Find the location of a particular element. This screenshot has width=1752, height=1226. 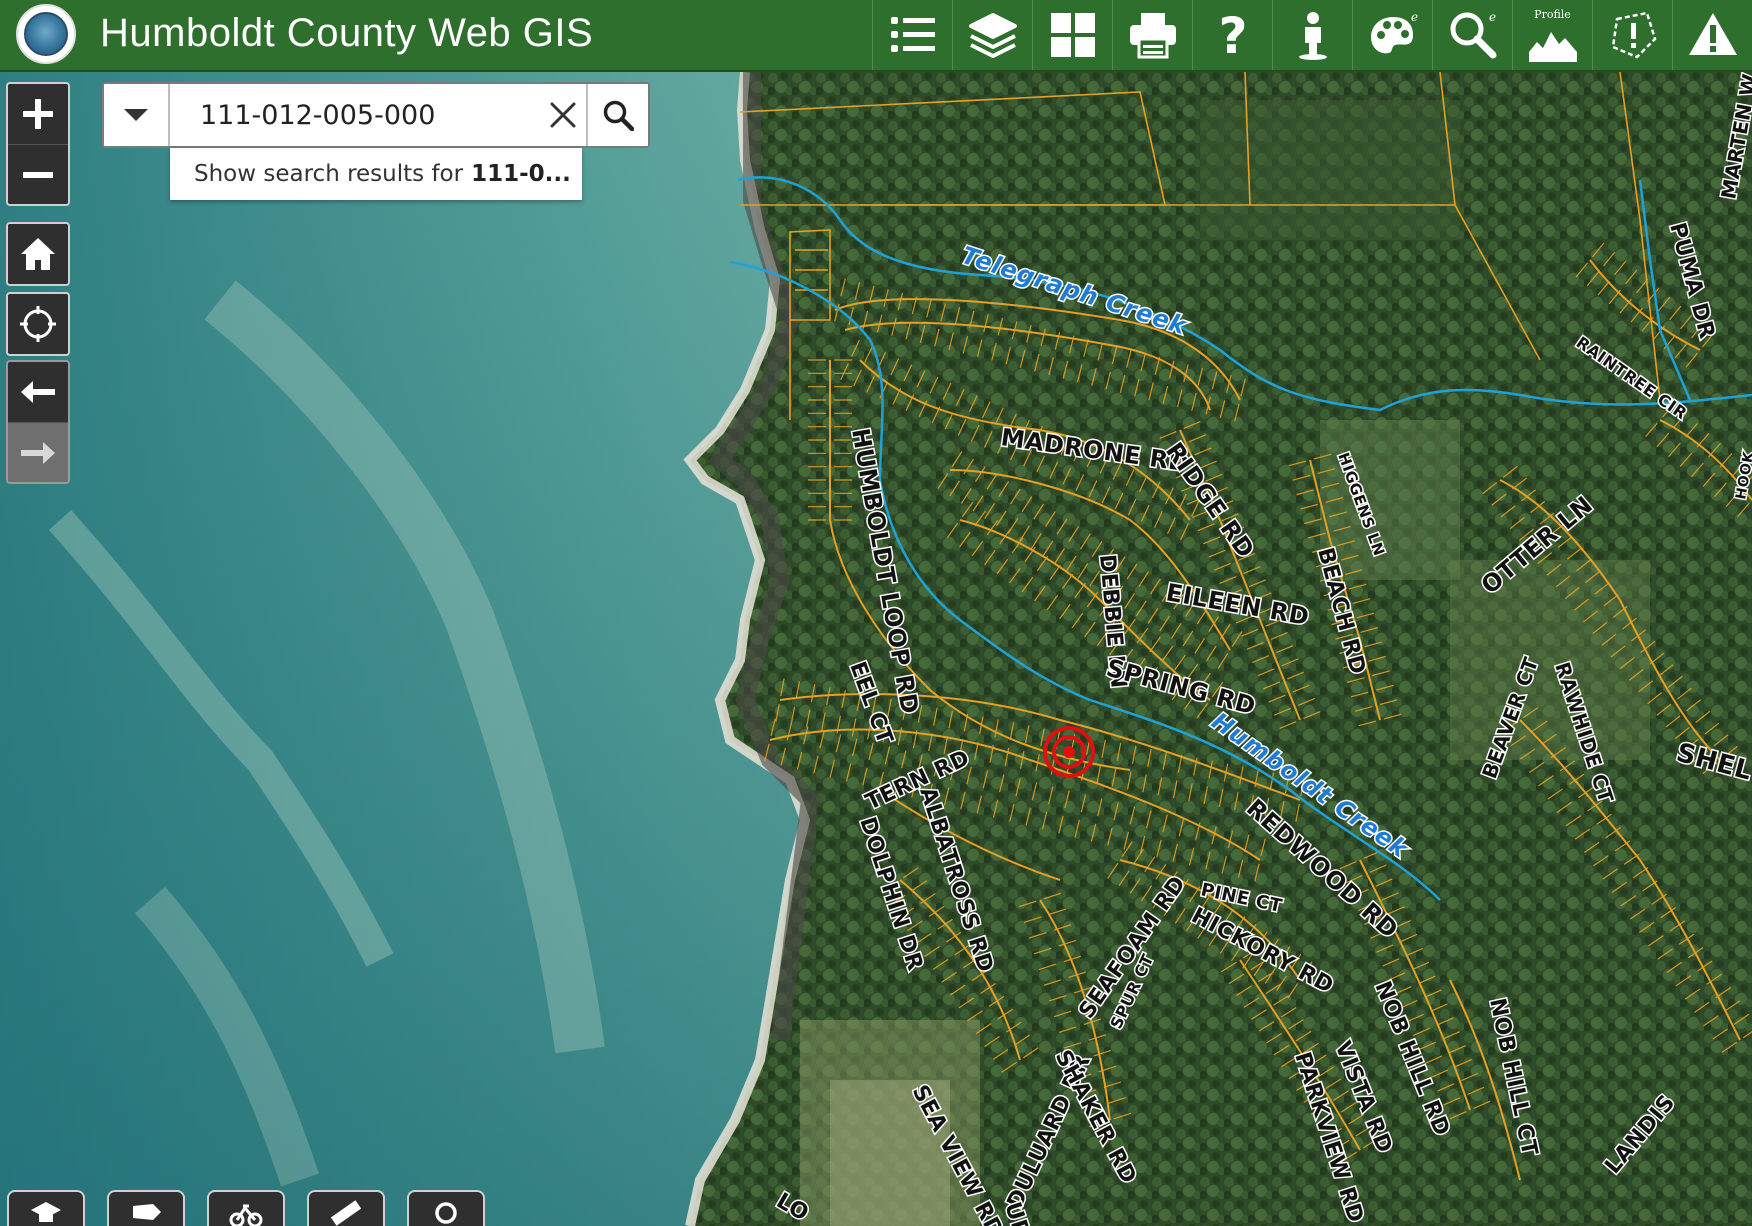

alert-button is located at coordinates (1712, 35).